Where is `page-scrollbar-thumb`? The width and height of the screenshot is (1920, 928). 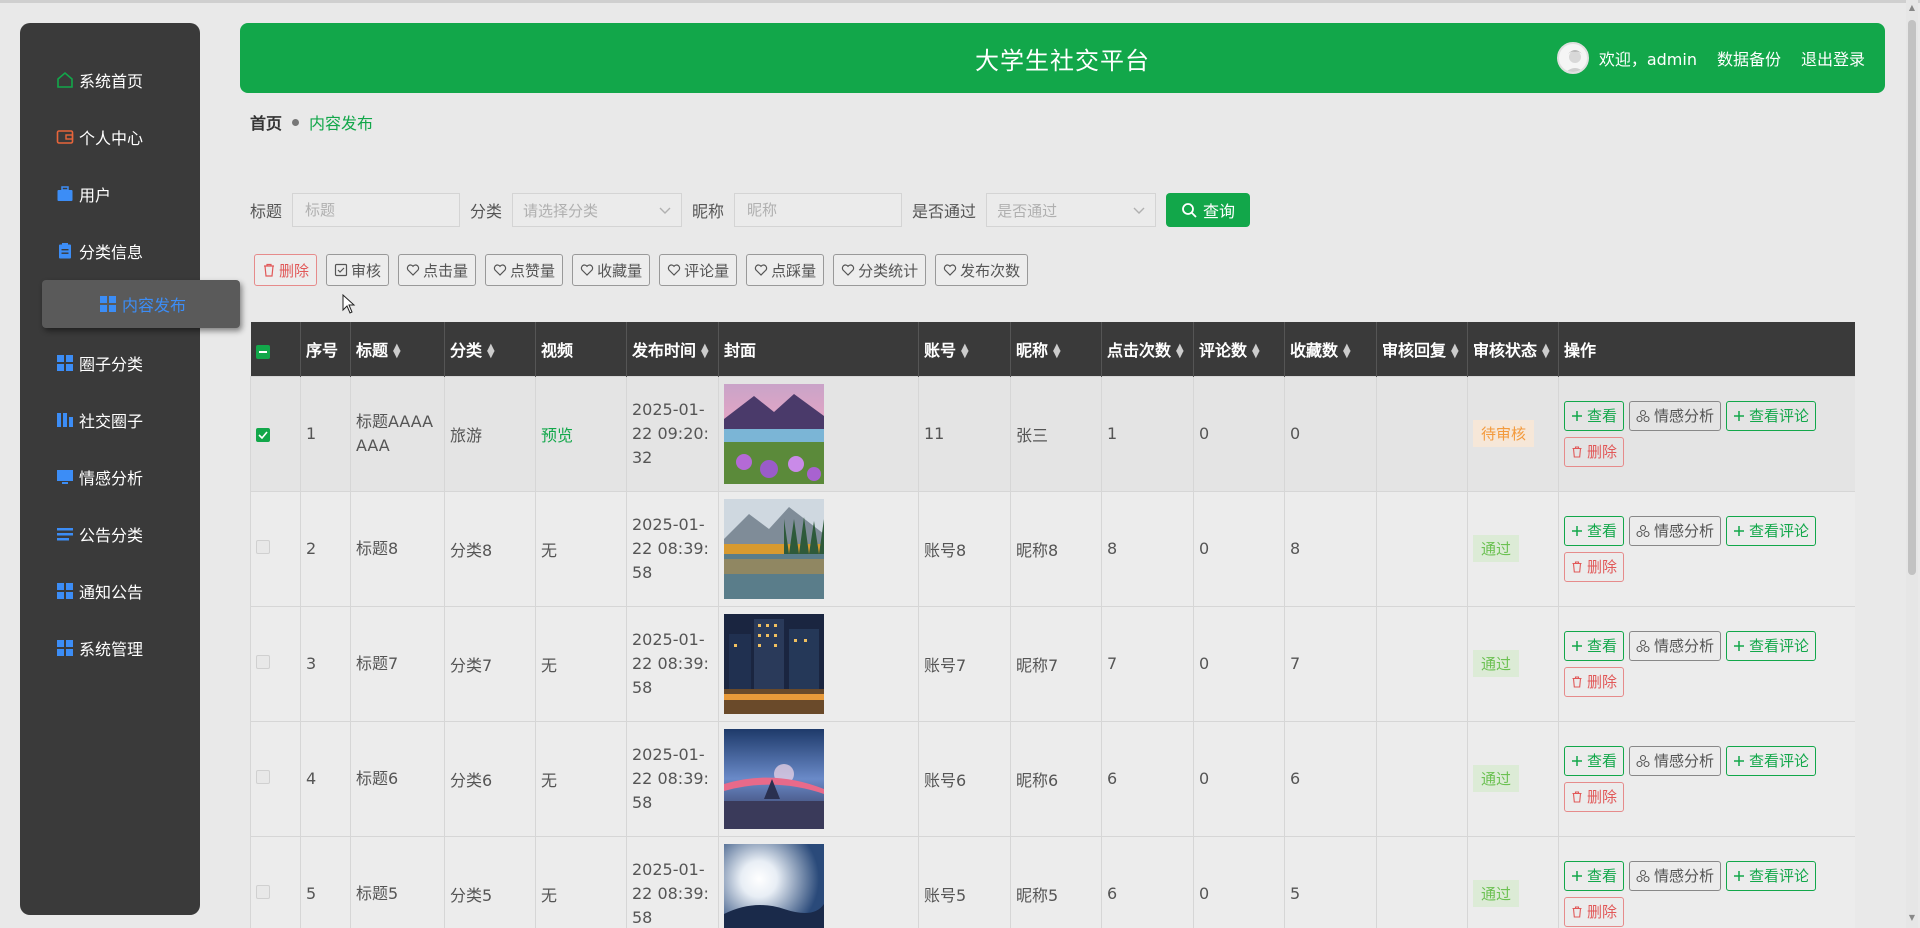
page-scrollbar-thumb is located at coordinates (1912, 297).